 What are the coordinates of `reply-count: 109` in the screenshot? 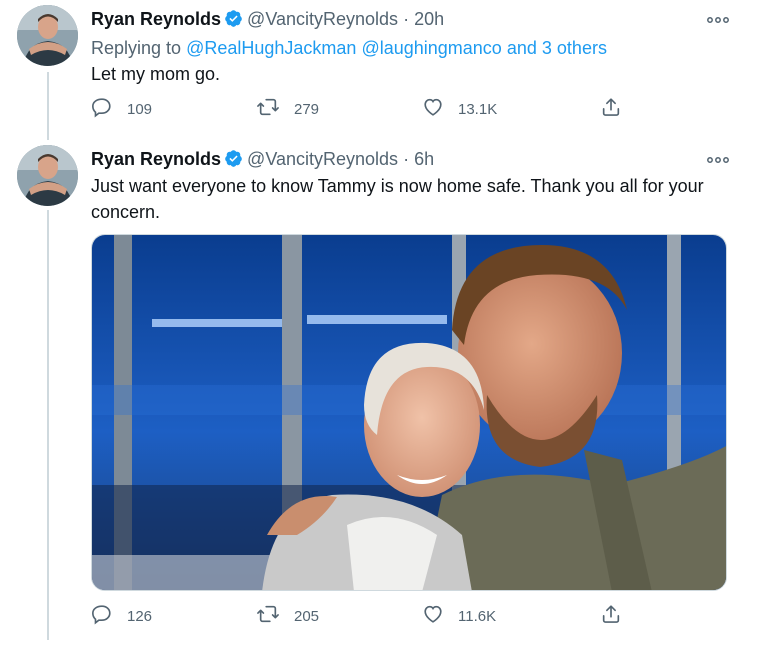 It's located at (140, 109).